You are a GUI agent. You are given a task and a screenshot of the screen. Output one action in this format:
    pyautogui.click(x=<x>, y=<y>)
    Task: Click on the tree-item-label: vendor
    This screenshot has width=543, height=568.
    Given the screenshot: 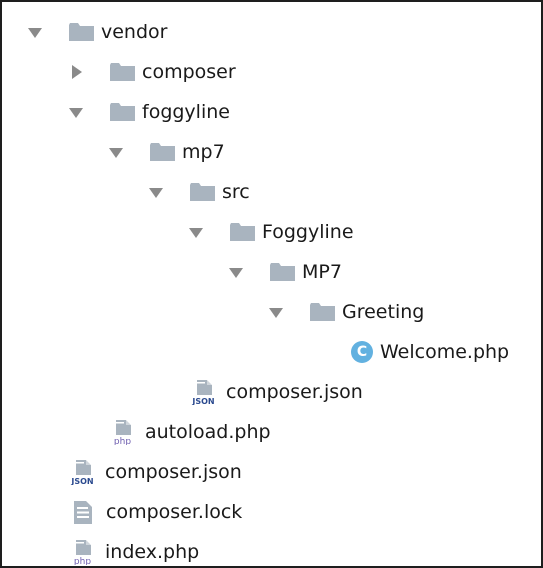 What is the action you would take?
    pyautogui.click(x=134, y=32)
    